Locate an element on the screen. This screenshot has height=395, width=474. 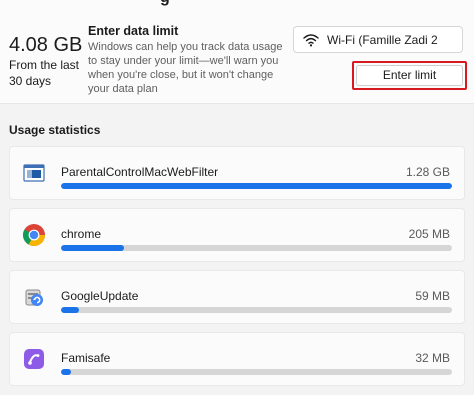
app-data-amount: 32 MB is located at coordinates (432, 358).